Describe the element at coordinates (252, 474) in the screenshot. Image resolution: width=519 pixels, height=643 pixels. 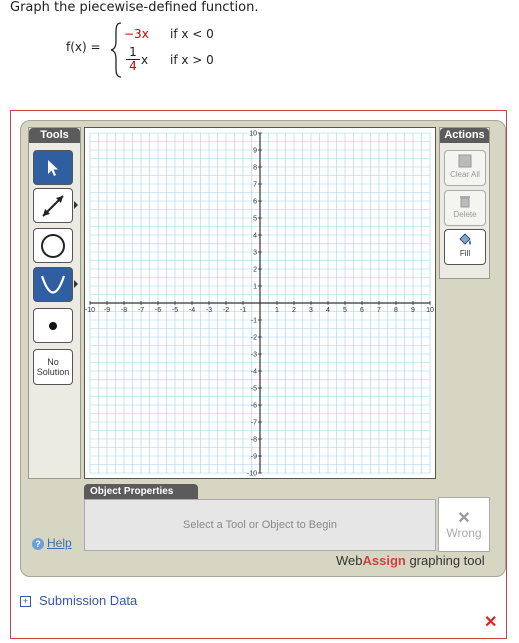
I see `y-tick-label: -10` at that location.